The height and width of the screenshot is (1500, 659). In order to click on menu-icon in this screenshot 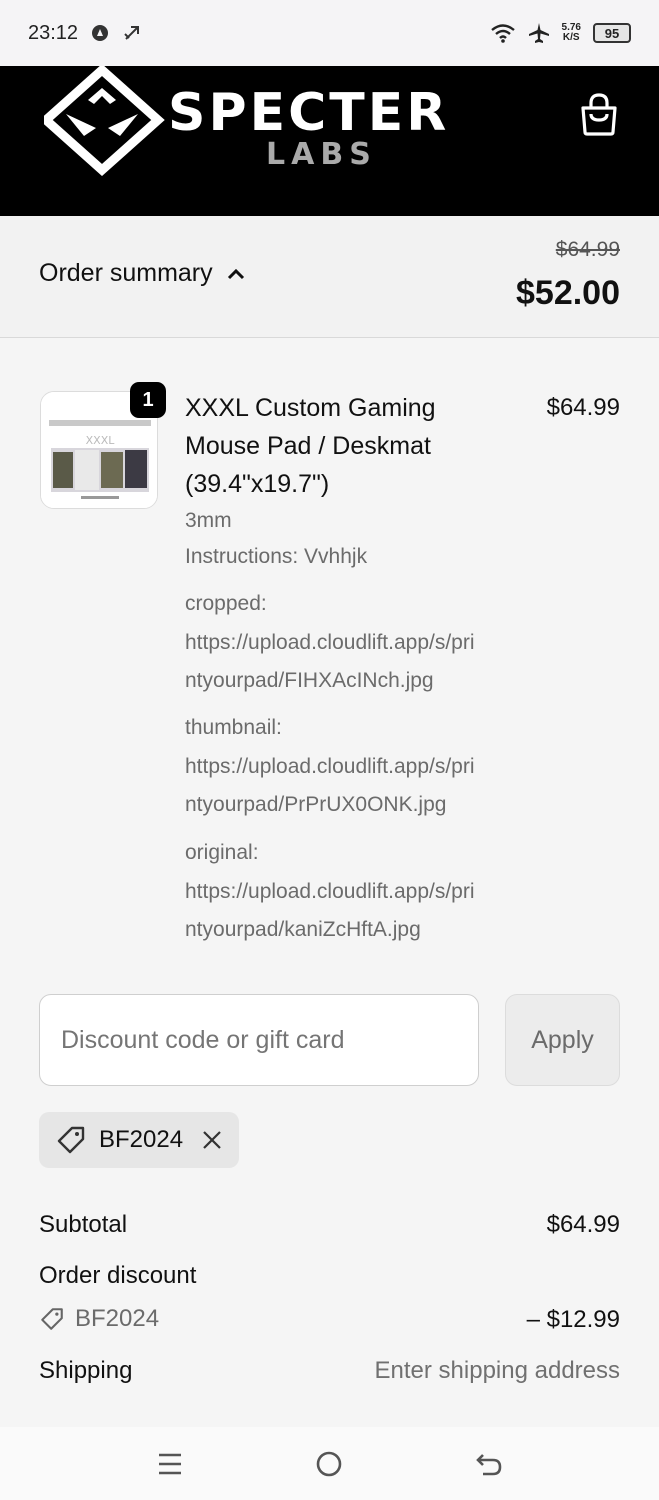, I will do `click(170, 1464)`.